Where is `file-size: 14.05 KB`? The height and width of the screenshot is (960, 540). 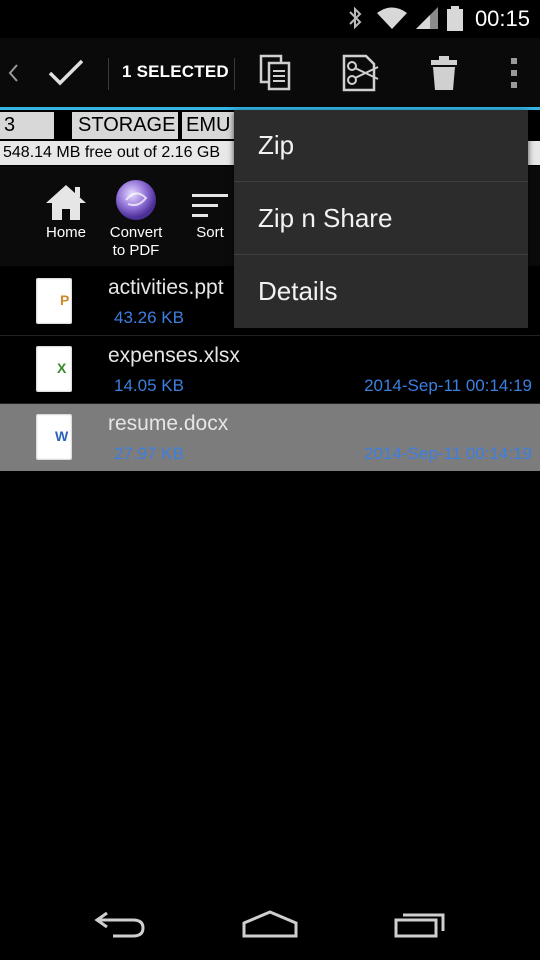 file-size: 14.05 KB is located at coordinates (149, 385).